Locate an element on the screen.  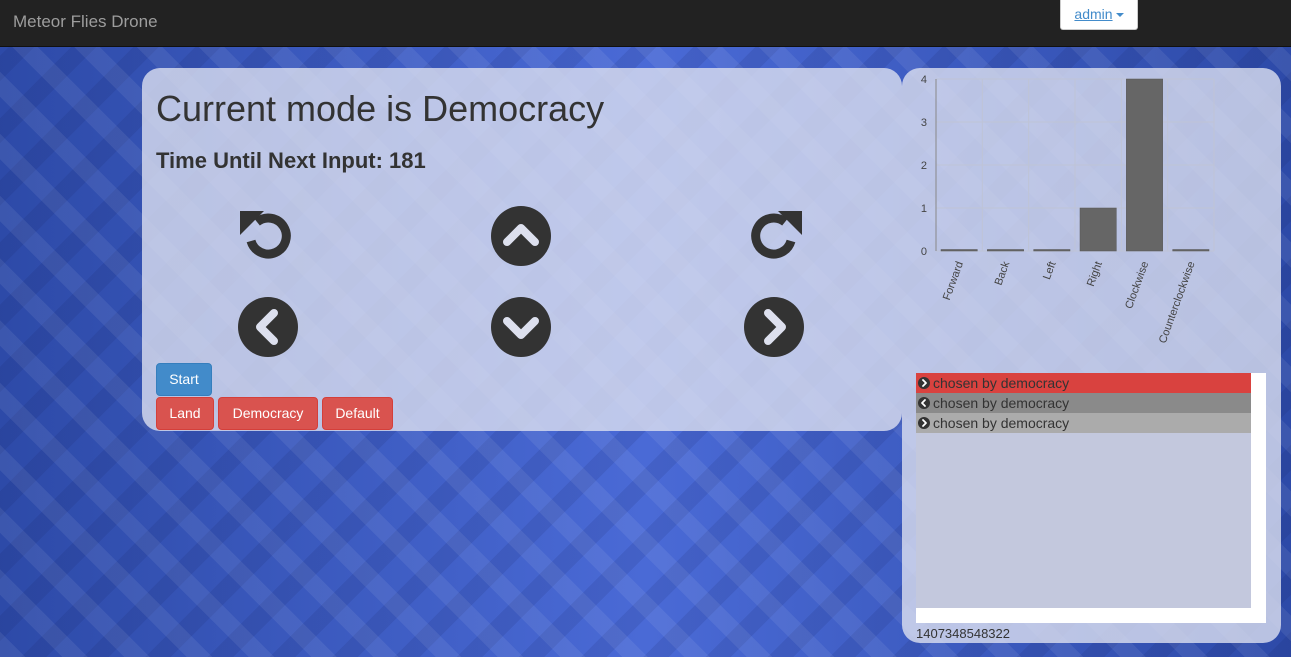
x-tick-label: Forward is located at coordinates (953, 281).